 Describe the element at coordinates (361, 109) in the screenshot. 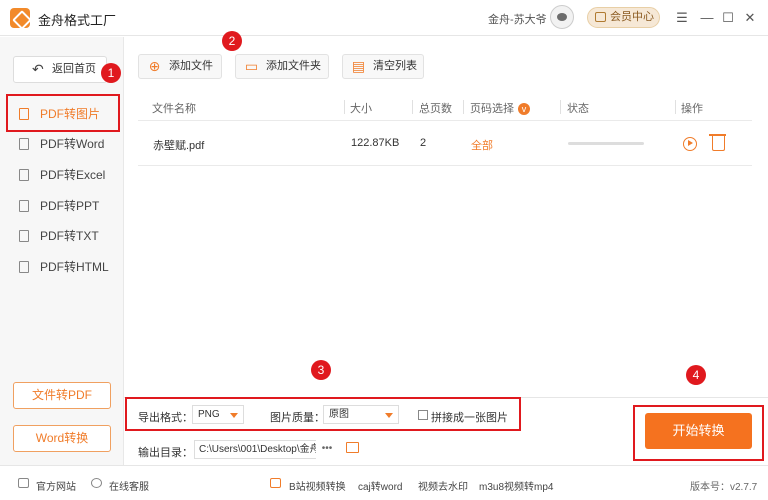

I see `header-size: 大小` at that location.